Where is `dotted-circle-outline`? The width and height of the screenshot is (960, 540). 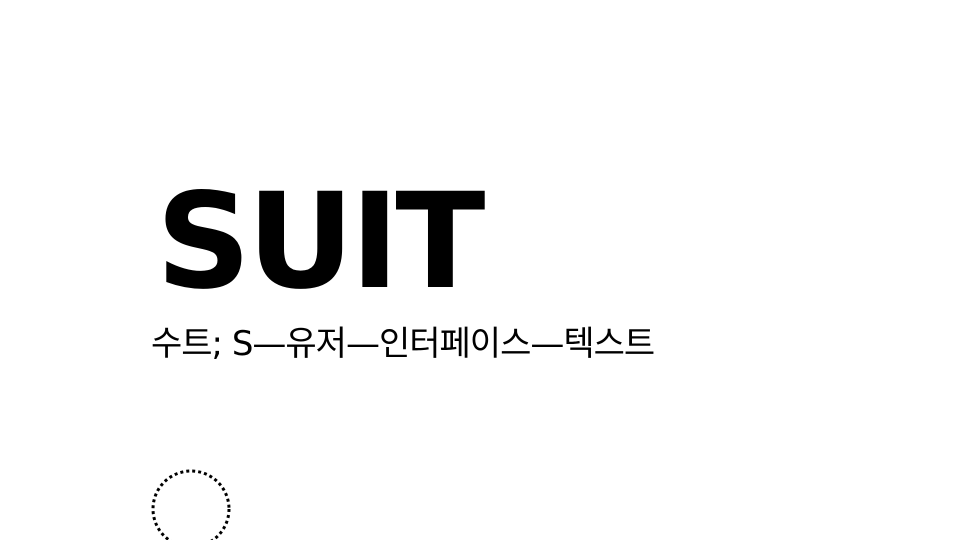 dotted-circle-outline is located at coordinates (191, 504).